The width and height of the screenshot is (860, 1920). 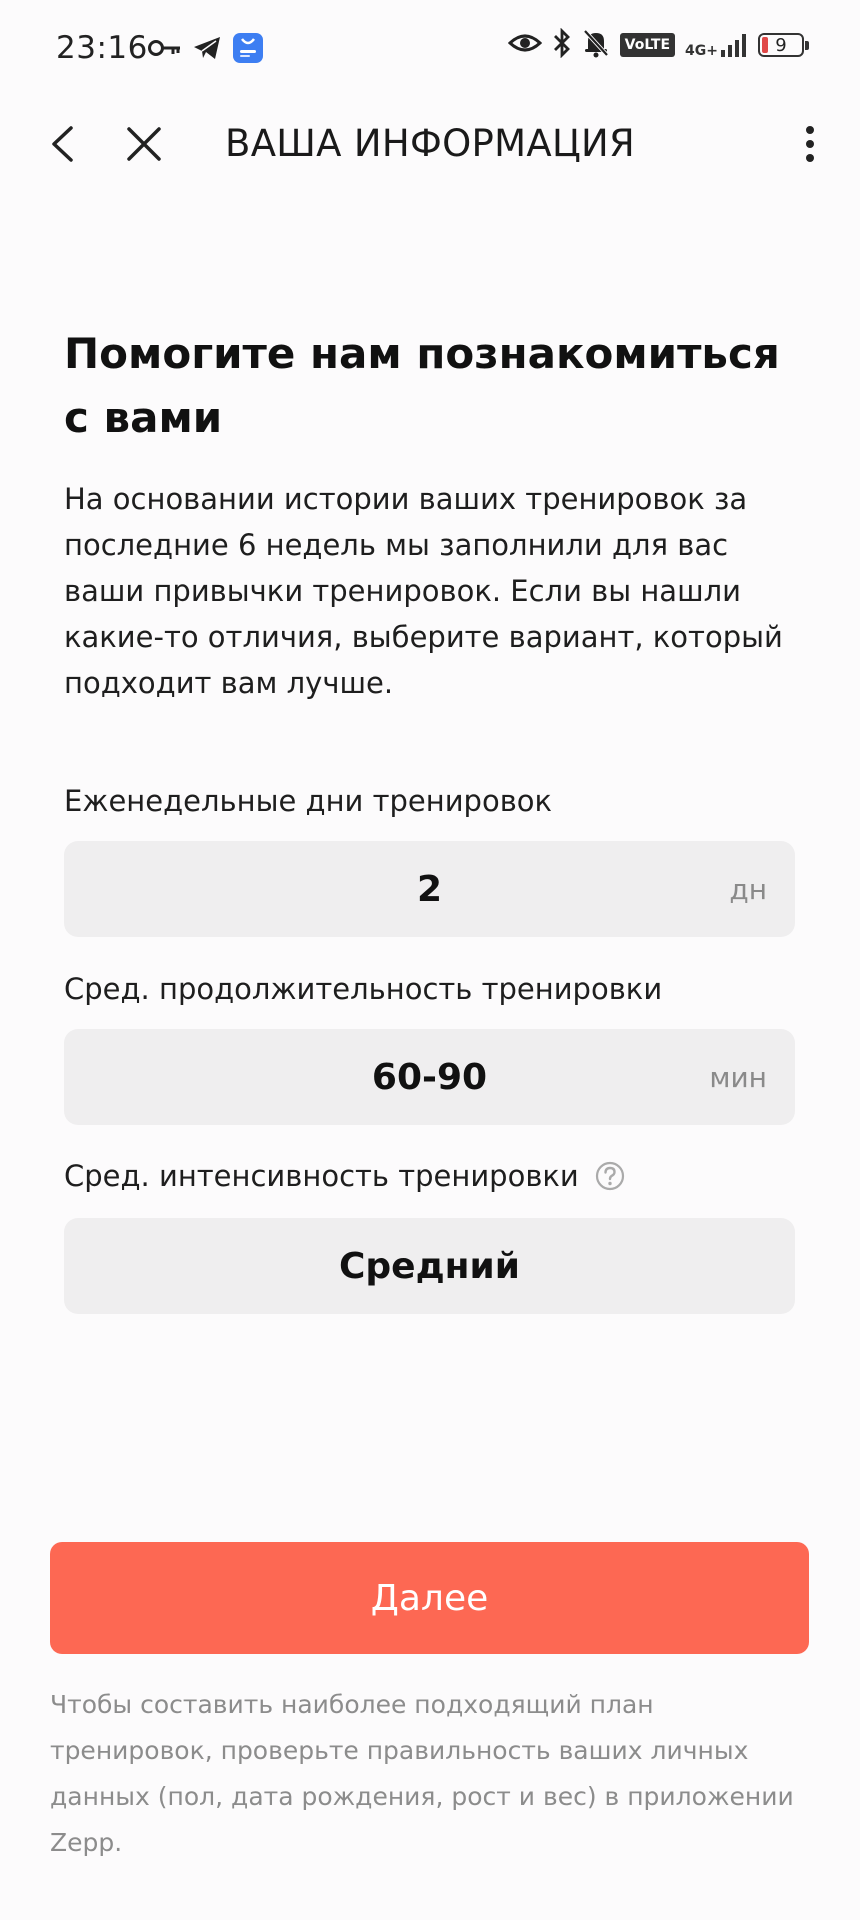 I want to click on avg-duration-value: 60-90, so click(x=429, y=1077).